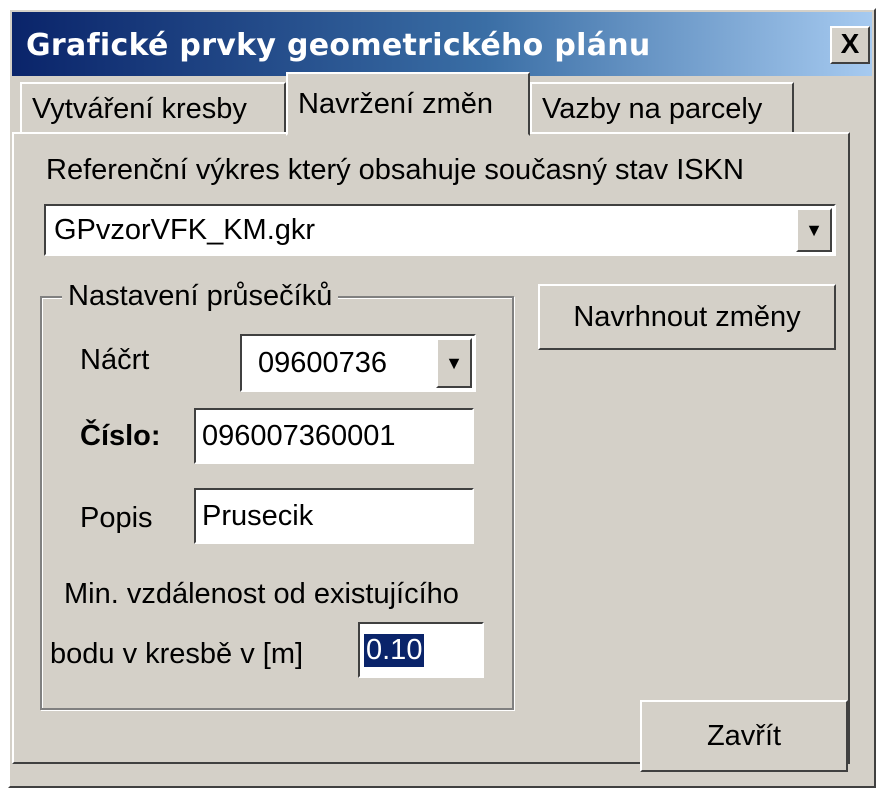 The height and width of the screenshot is (794, 885). I want to click on min-distance-label-1: Min. vzdálenost od existujícího, so click(261, 594).